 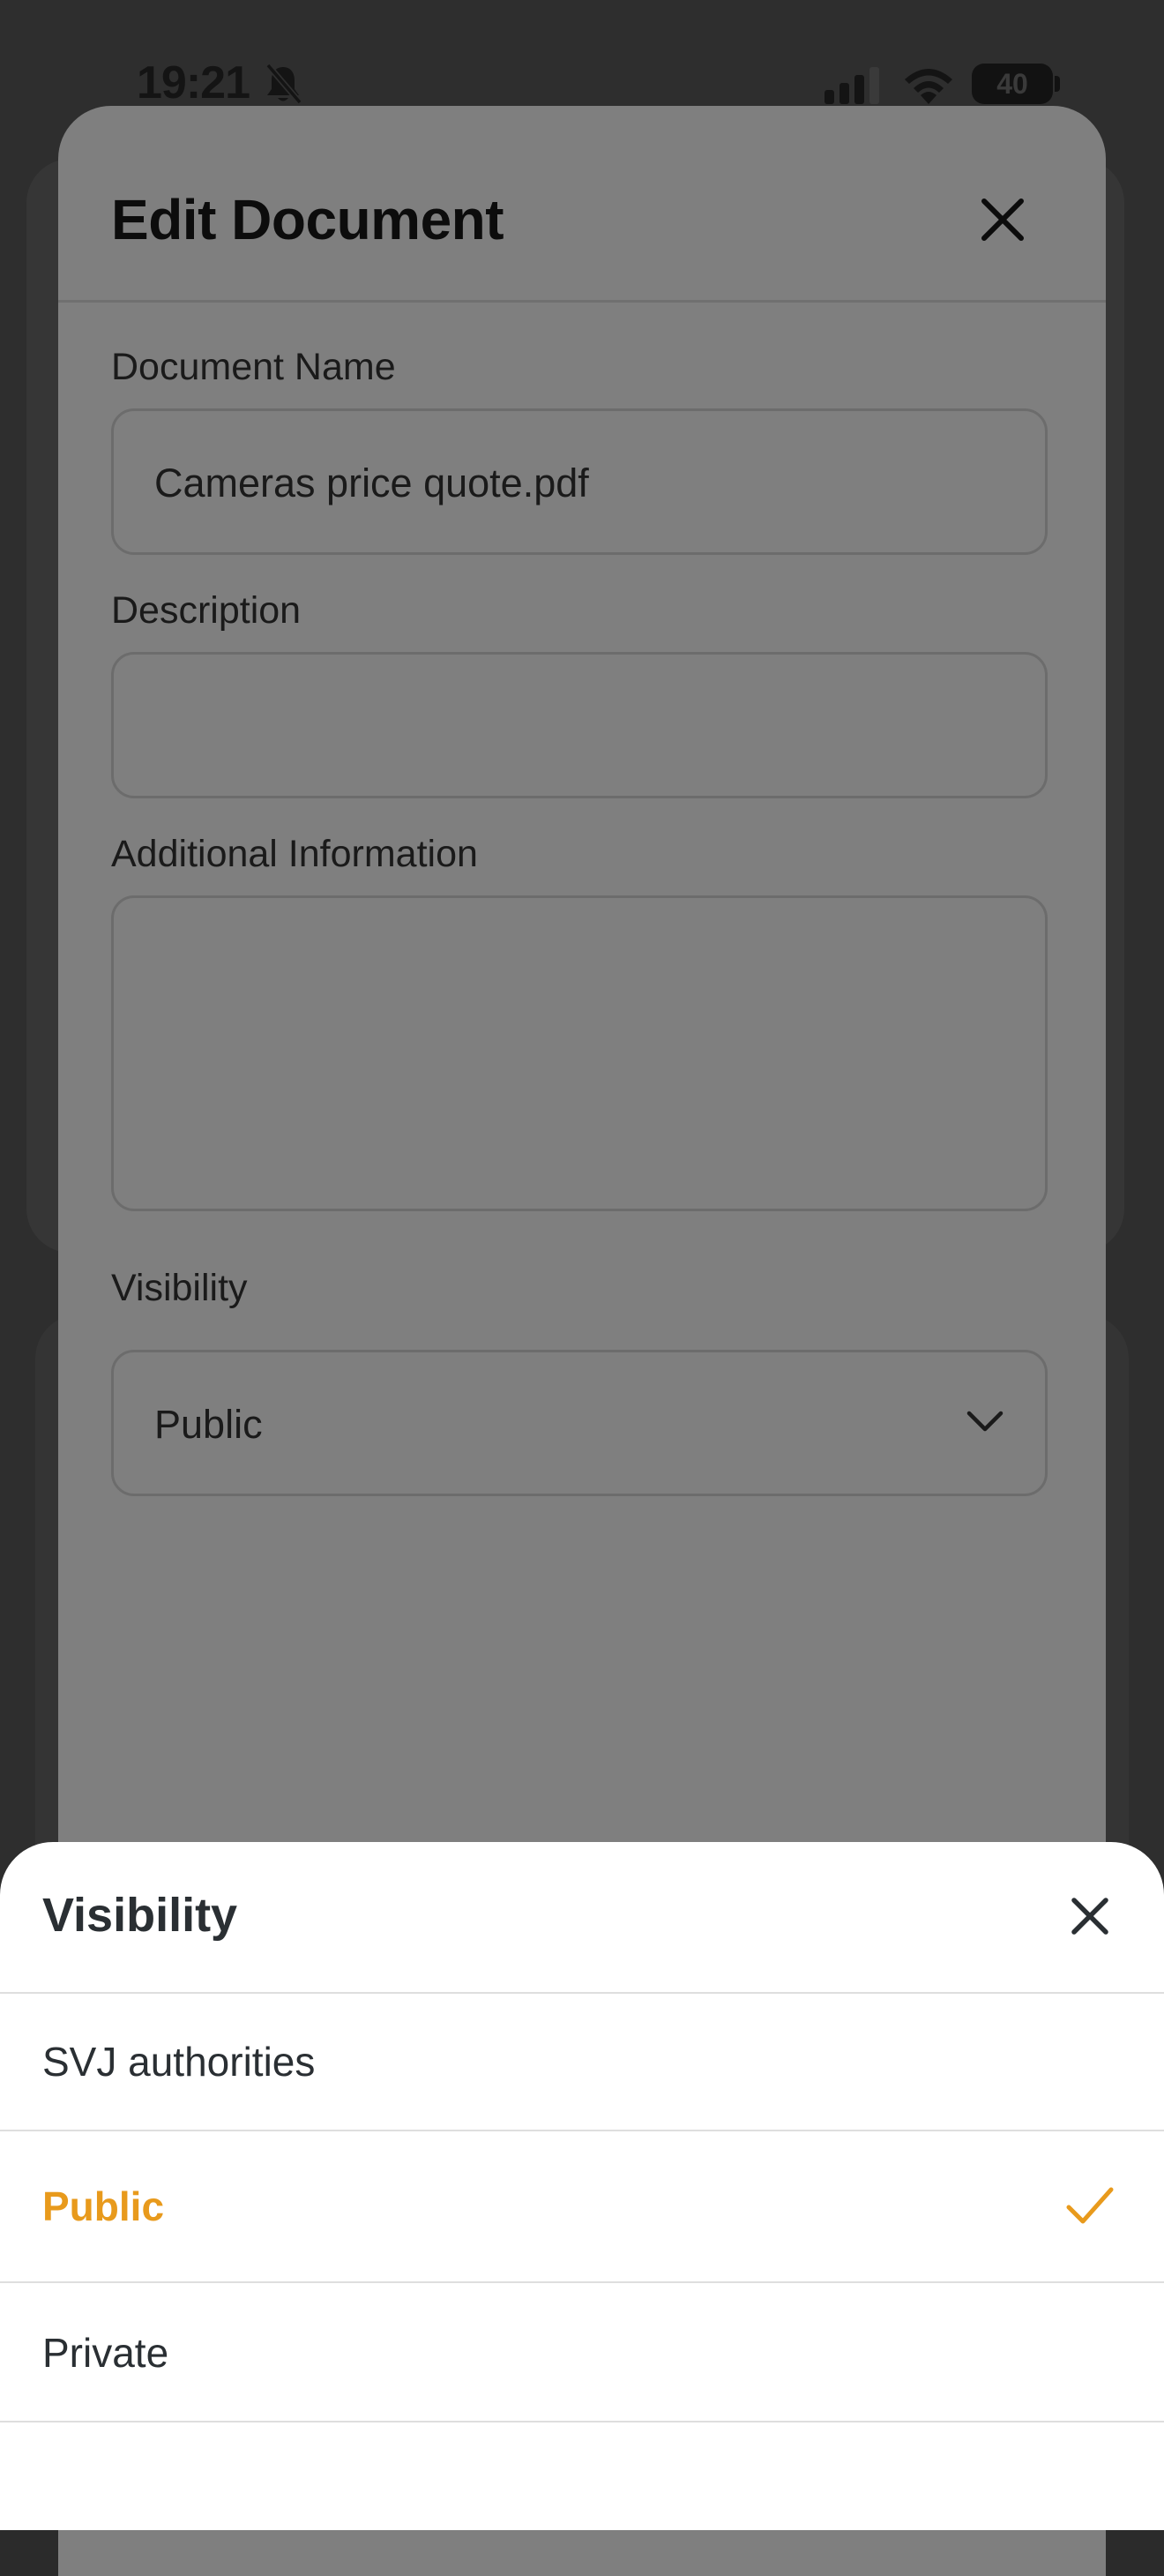 What do you see at coordinates (582, 205) in the screenshot?
I see `modal-header: Edit Document` at bounding box center [582, 205].